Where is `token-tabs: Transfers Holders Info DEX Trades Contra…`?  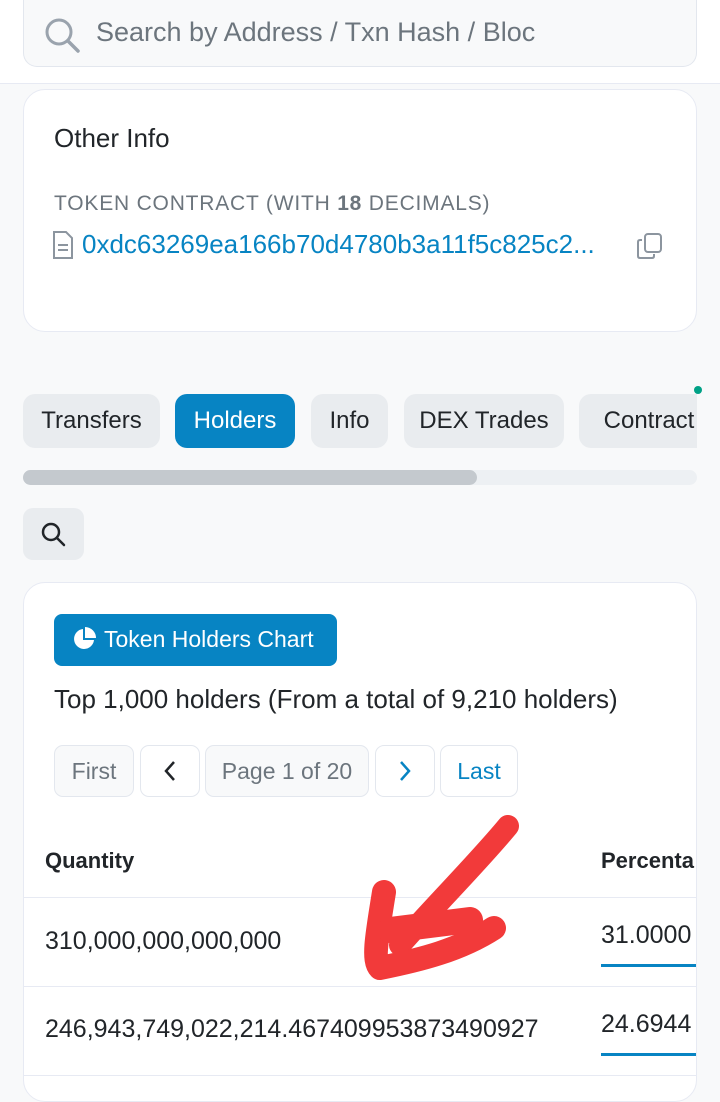 token-tabs: Transfers Holders Info DEX Trades Contra… is located at coordinates (360, 421).